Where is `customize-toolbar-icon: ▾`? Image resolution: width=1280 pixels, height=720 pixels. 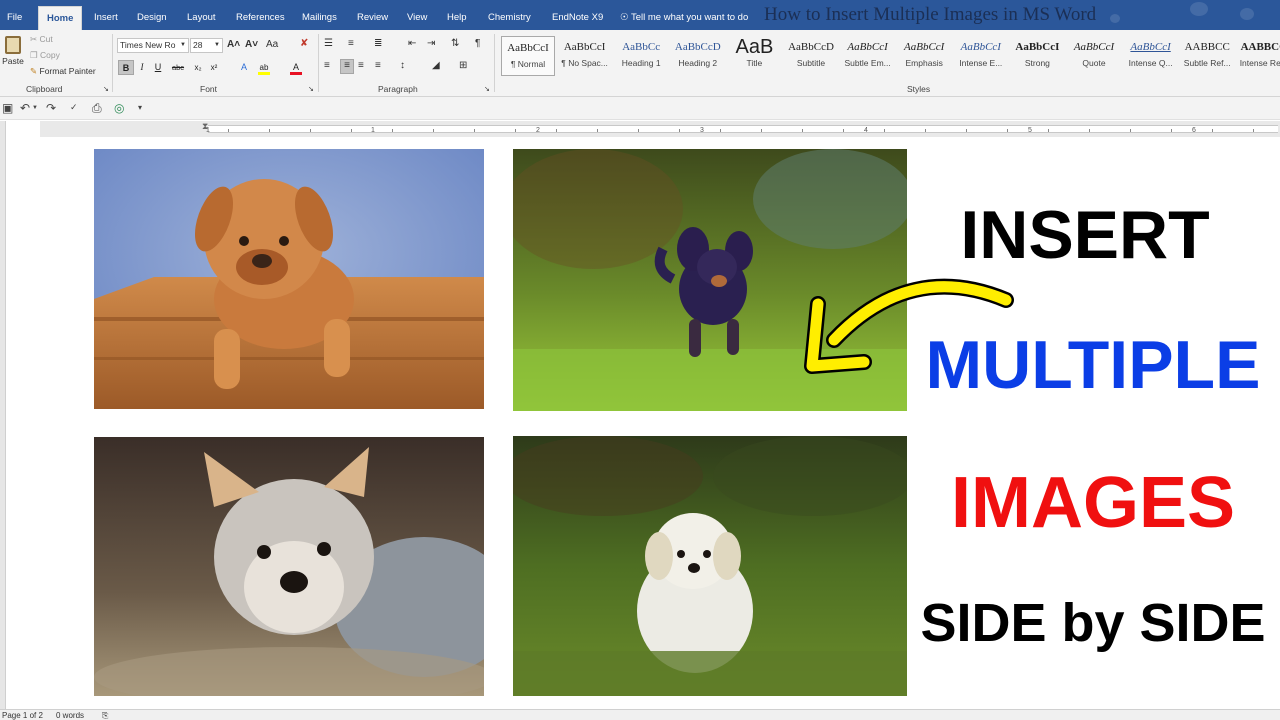
customize-toolbar-icon: ▾ is located at coordinates (140, 107).